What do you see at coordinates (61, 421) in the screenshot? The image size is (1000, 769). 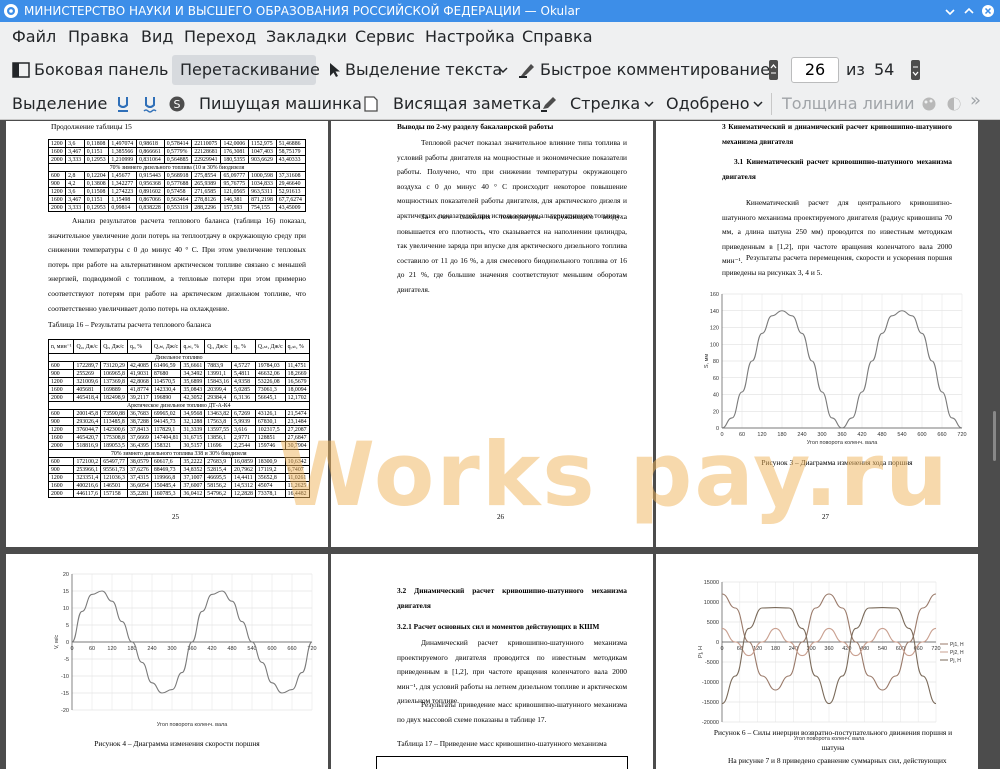 I see `table-cell: 900` at bounding box center [61, 421].